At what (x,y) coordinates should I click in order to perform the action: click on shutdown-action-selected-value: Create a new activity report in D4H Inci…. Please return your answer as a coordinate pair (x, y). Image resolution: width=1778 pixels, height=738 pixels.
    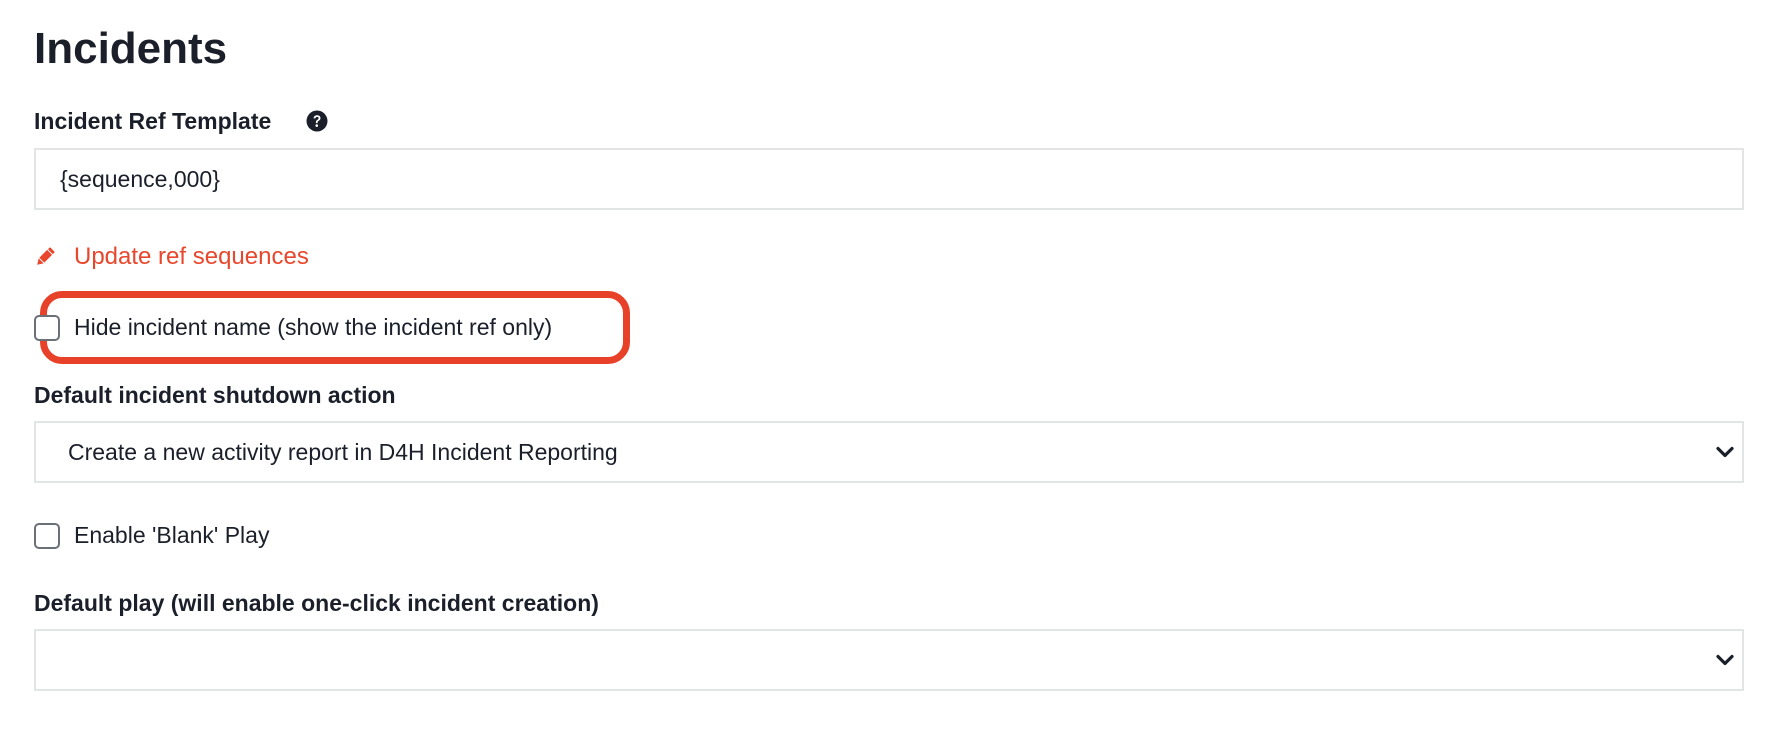
    Looking at the image, I should click on (343, 451).